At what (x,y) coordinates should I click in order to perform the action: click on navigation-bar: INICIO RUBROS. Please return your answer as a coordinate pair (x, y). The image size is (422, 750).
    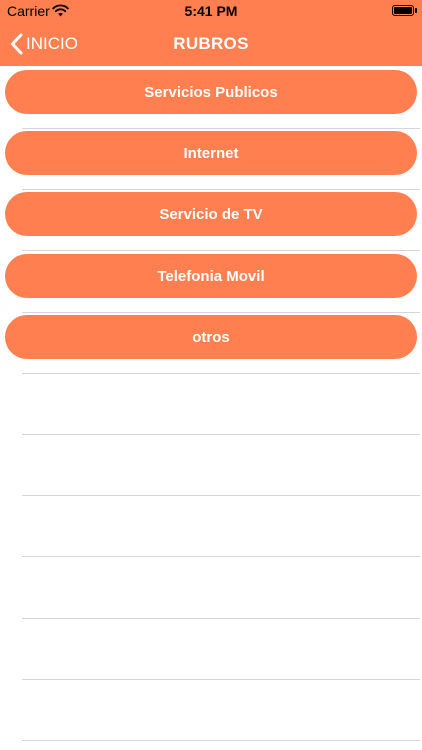
    Looking at the image, I should click on (211, 44).